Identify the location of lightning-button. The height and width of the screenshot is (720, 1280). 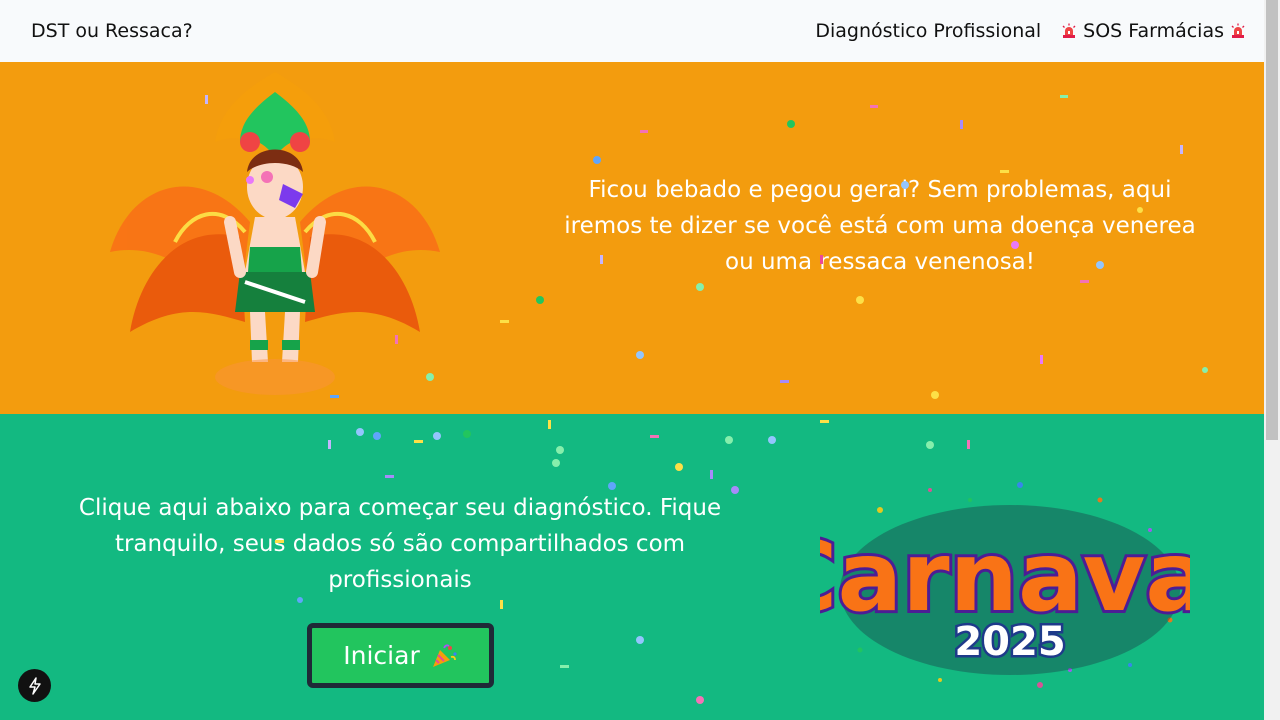
(34, 685).